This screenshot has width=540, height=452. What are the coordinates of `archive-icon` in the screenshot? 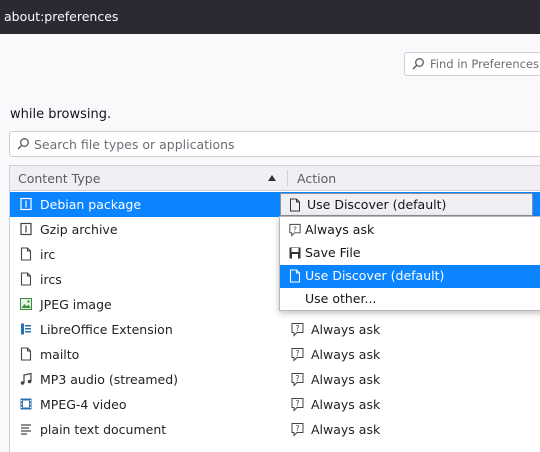 It's located at (26, 229).